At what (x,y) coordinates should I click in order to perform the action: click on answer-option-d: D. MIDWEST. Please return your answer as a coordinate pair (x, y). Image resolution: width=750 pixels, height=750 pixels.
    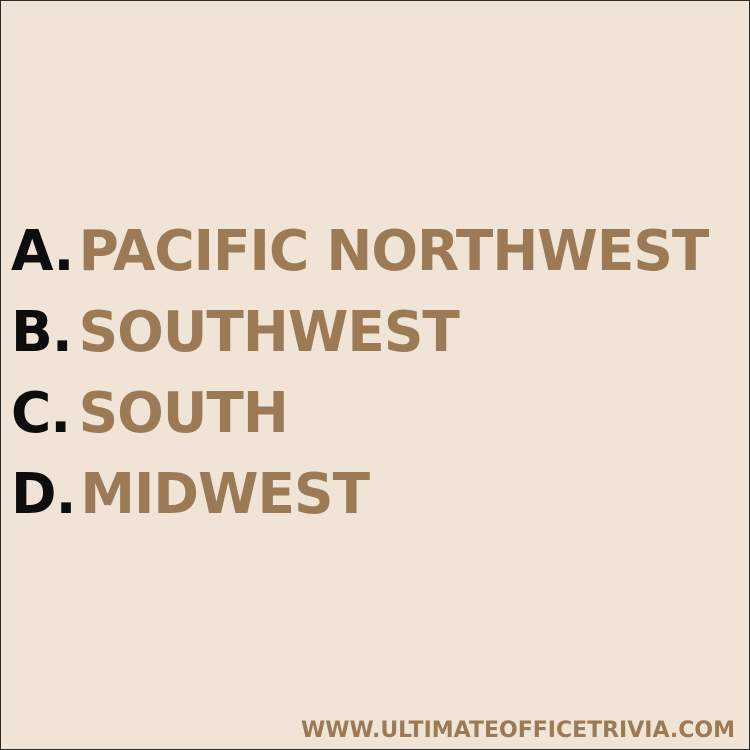
    Looking at the image, I should click on (359, 495).